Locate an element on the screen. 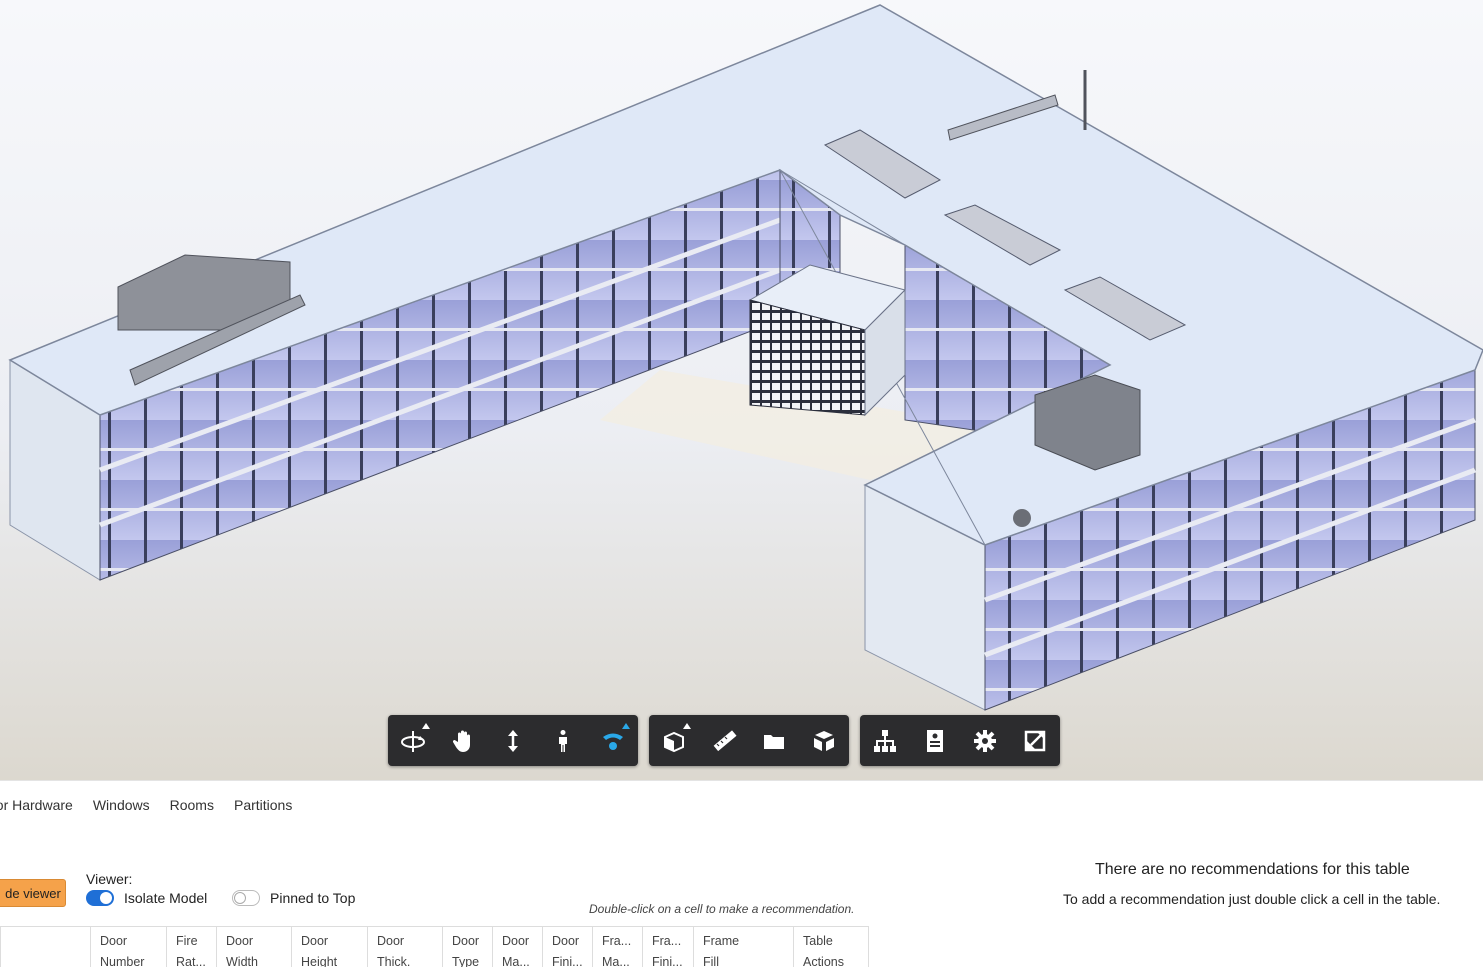 The height and width of the screenshot is (967, 1483). fullscreen-button is located at coordinates (1035, 740).